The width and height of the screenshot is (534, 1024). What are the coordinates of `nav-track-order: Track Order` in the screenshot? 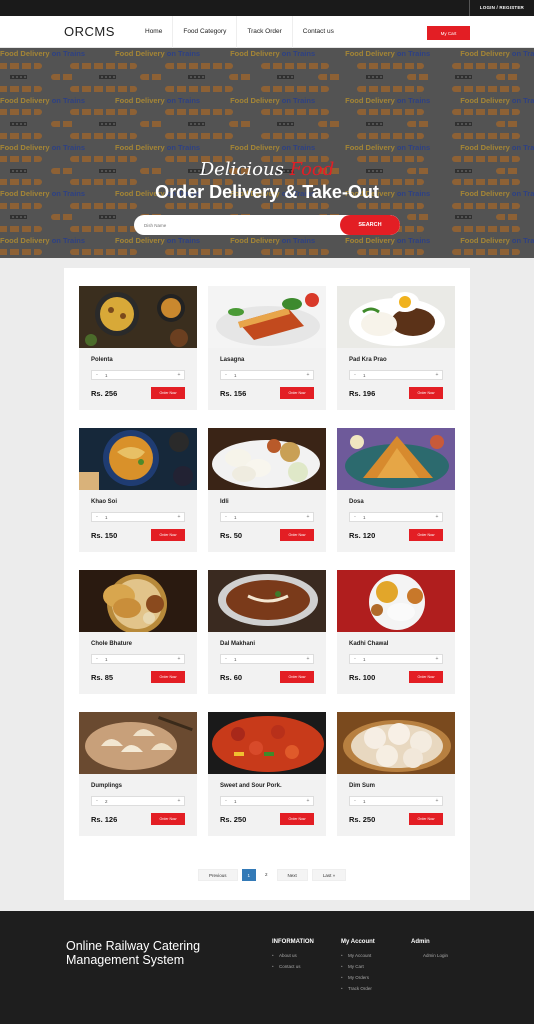 It's located at (265, 32).